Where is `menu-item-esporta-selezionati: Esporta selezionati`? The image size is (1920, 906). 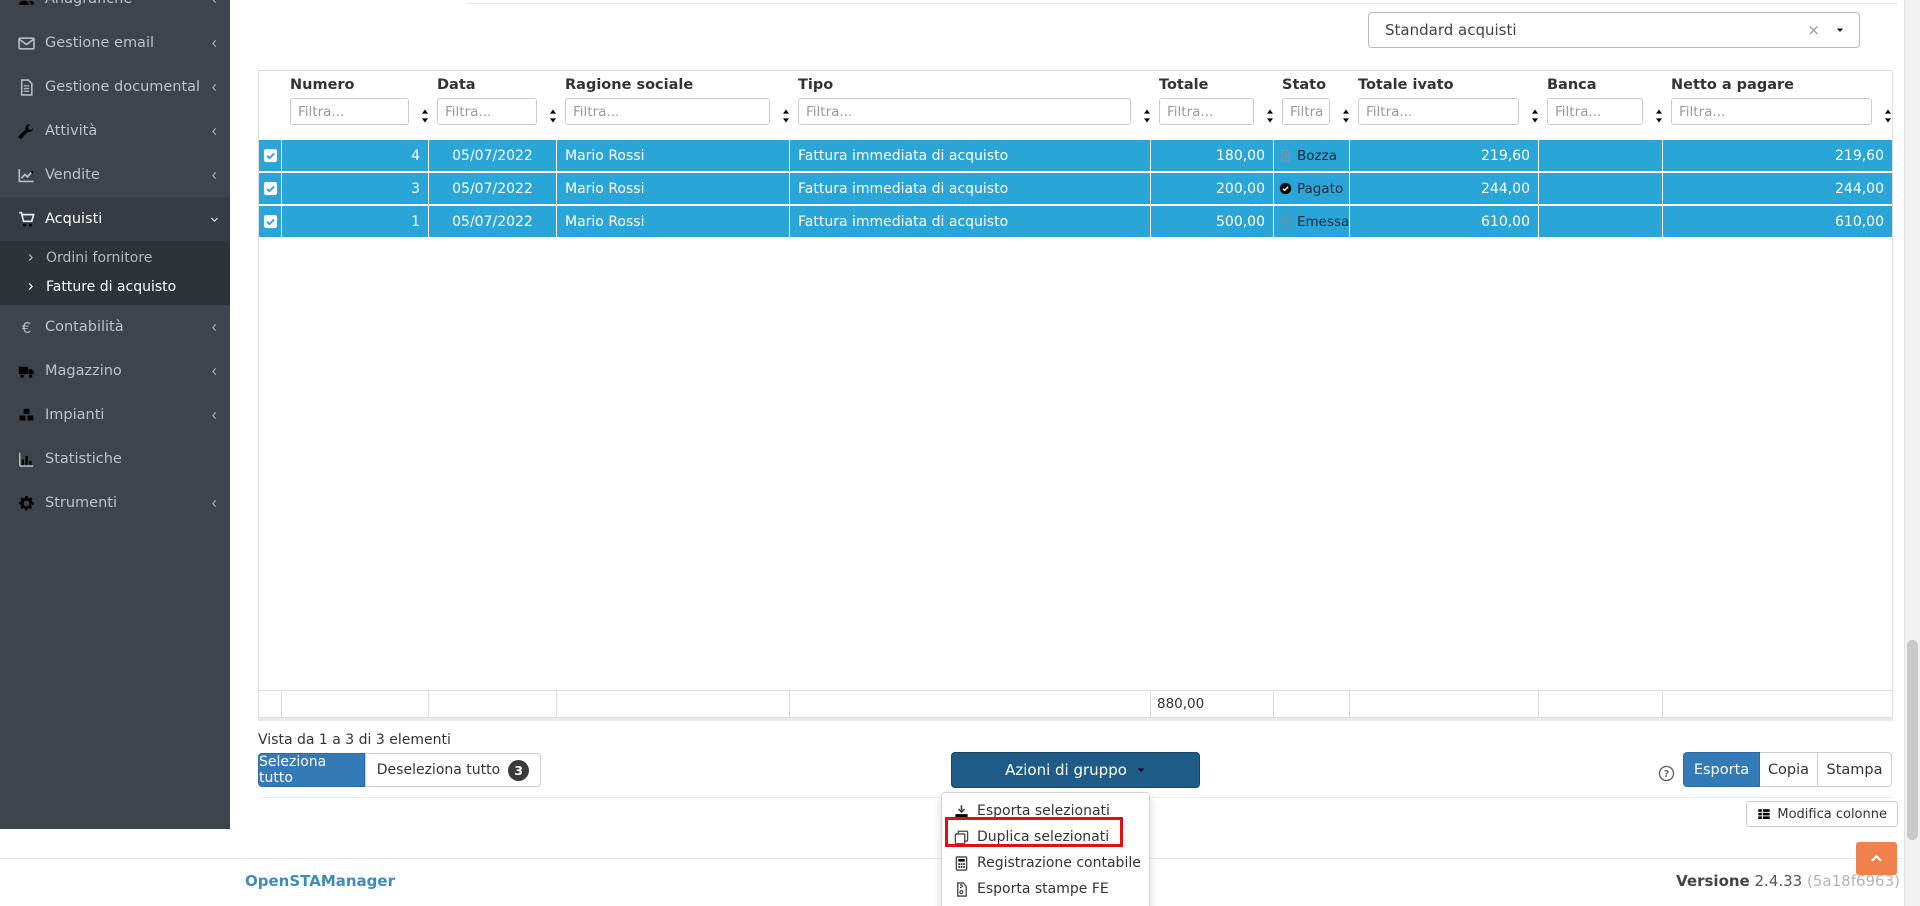
menu-item-esporta-selezionati: Esporta selezionati is located at coordinates (1045, 811).